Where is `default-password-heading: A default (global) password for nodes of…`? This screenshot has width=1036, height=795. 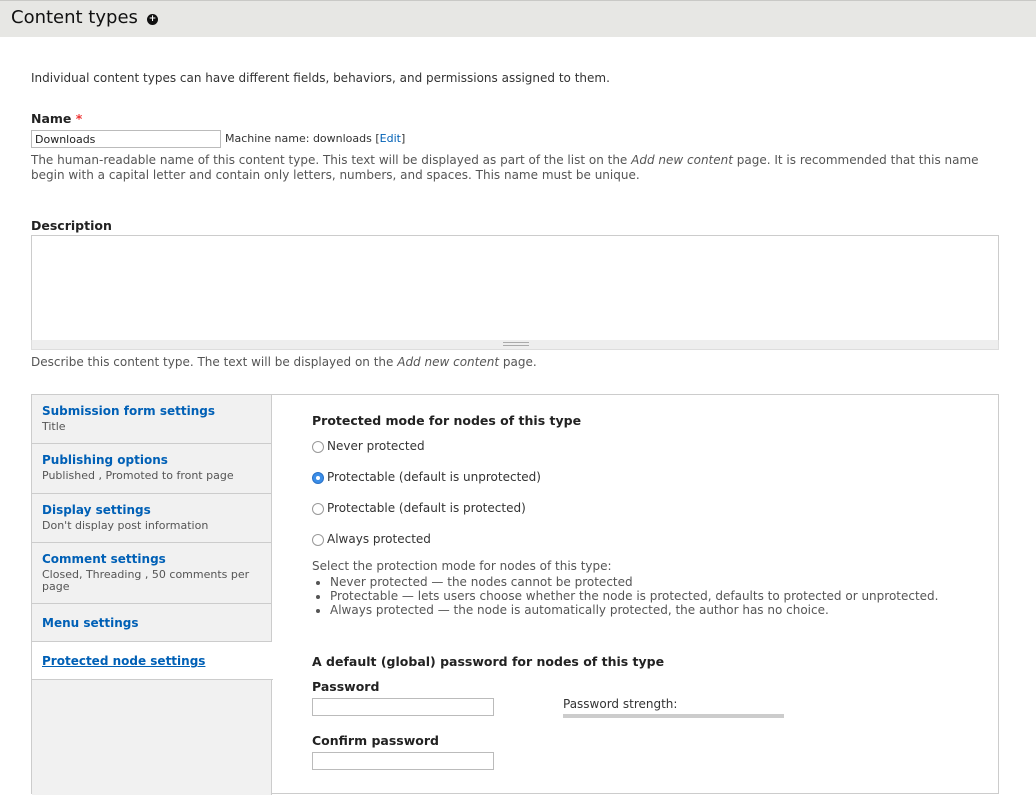
default-password-heading: A default (global) password for nodes of… is located at coordinates (488, 661).